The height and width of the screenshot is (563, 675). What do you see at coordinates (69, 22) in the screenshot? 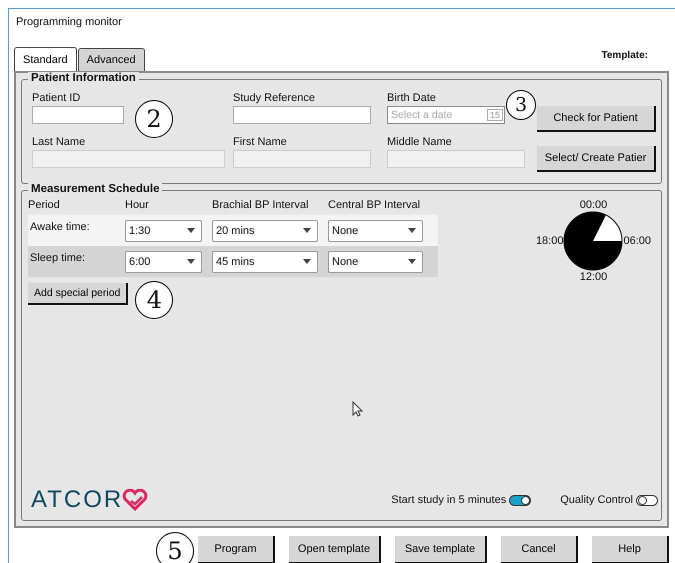
I see `window-title: Programming monitor` at bounding box center [69, 22].